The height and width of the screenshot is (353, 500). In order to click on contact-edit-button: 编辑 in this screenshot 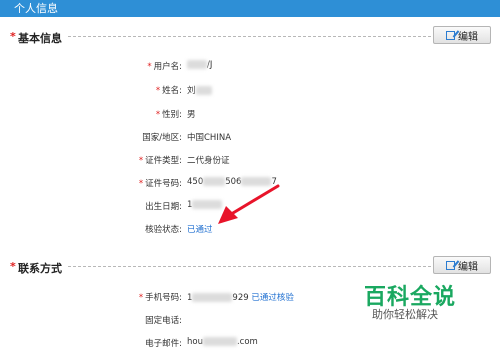, I will do `click(462, 265)`.